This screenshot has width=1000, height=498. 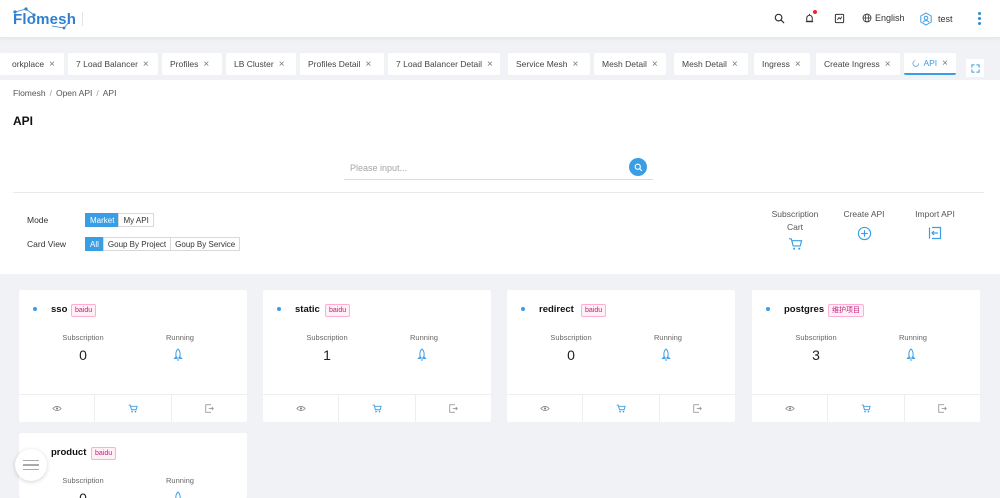 What do you see at coordinates (930, 64) in the screenshot?
I see `tab-api: API ×` at bounding box center [930, 64].